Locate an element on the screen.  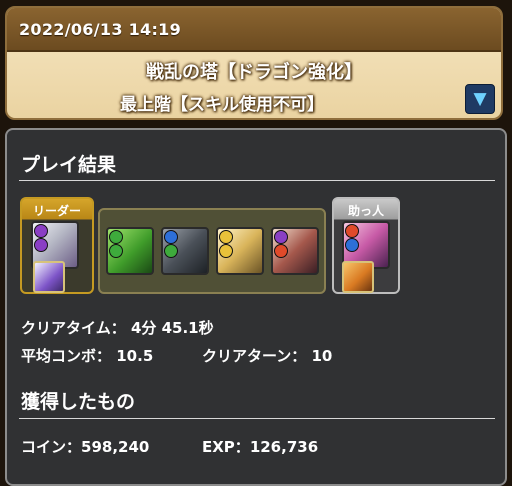
coins: コイン：598,240 is located at coordinates (85, 446).